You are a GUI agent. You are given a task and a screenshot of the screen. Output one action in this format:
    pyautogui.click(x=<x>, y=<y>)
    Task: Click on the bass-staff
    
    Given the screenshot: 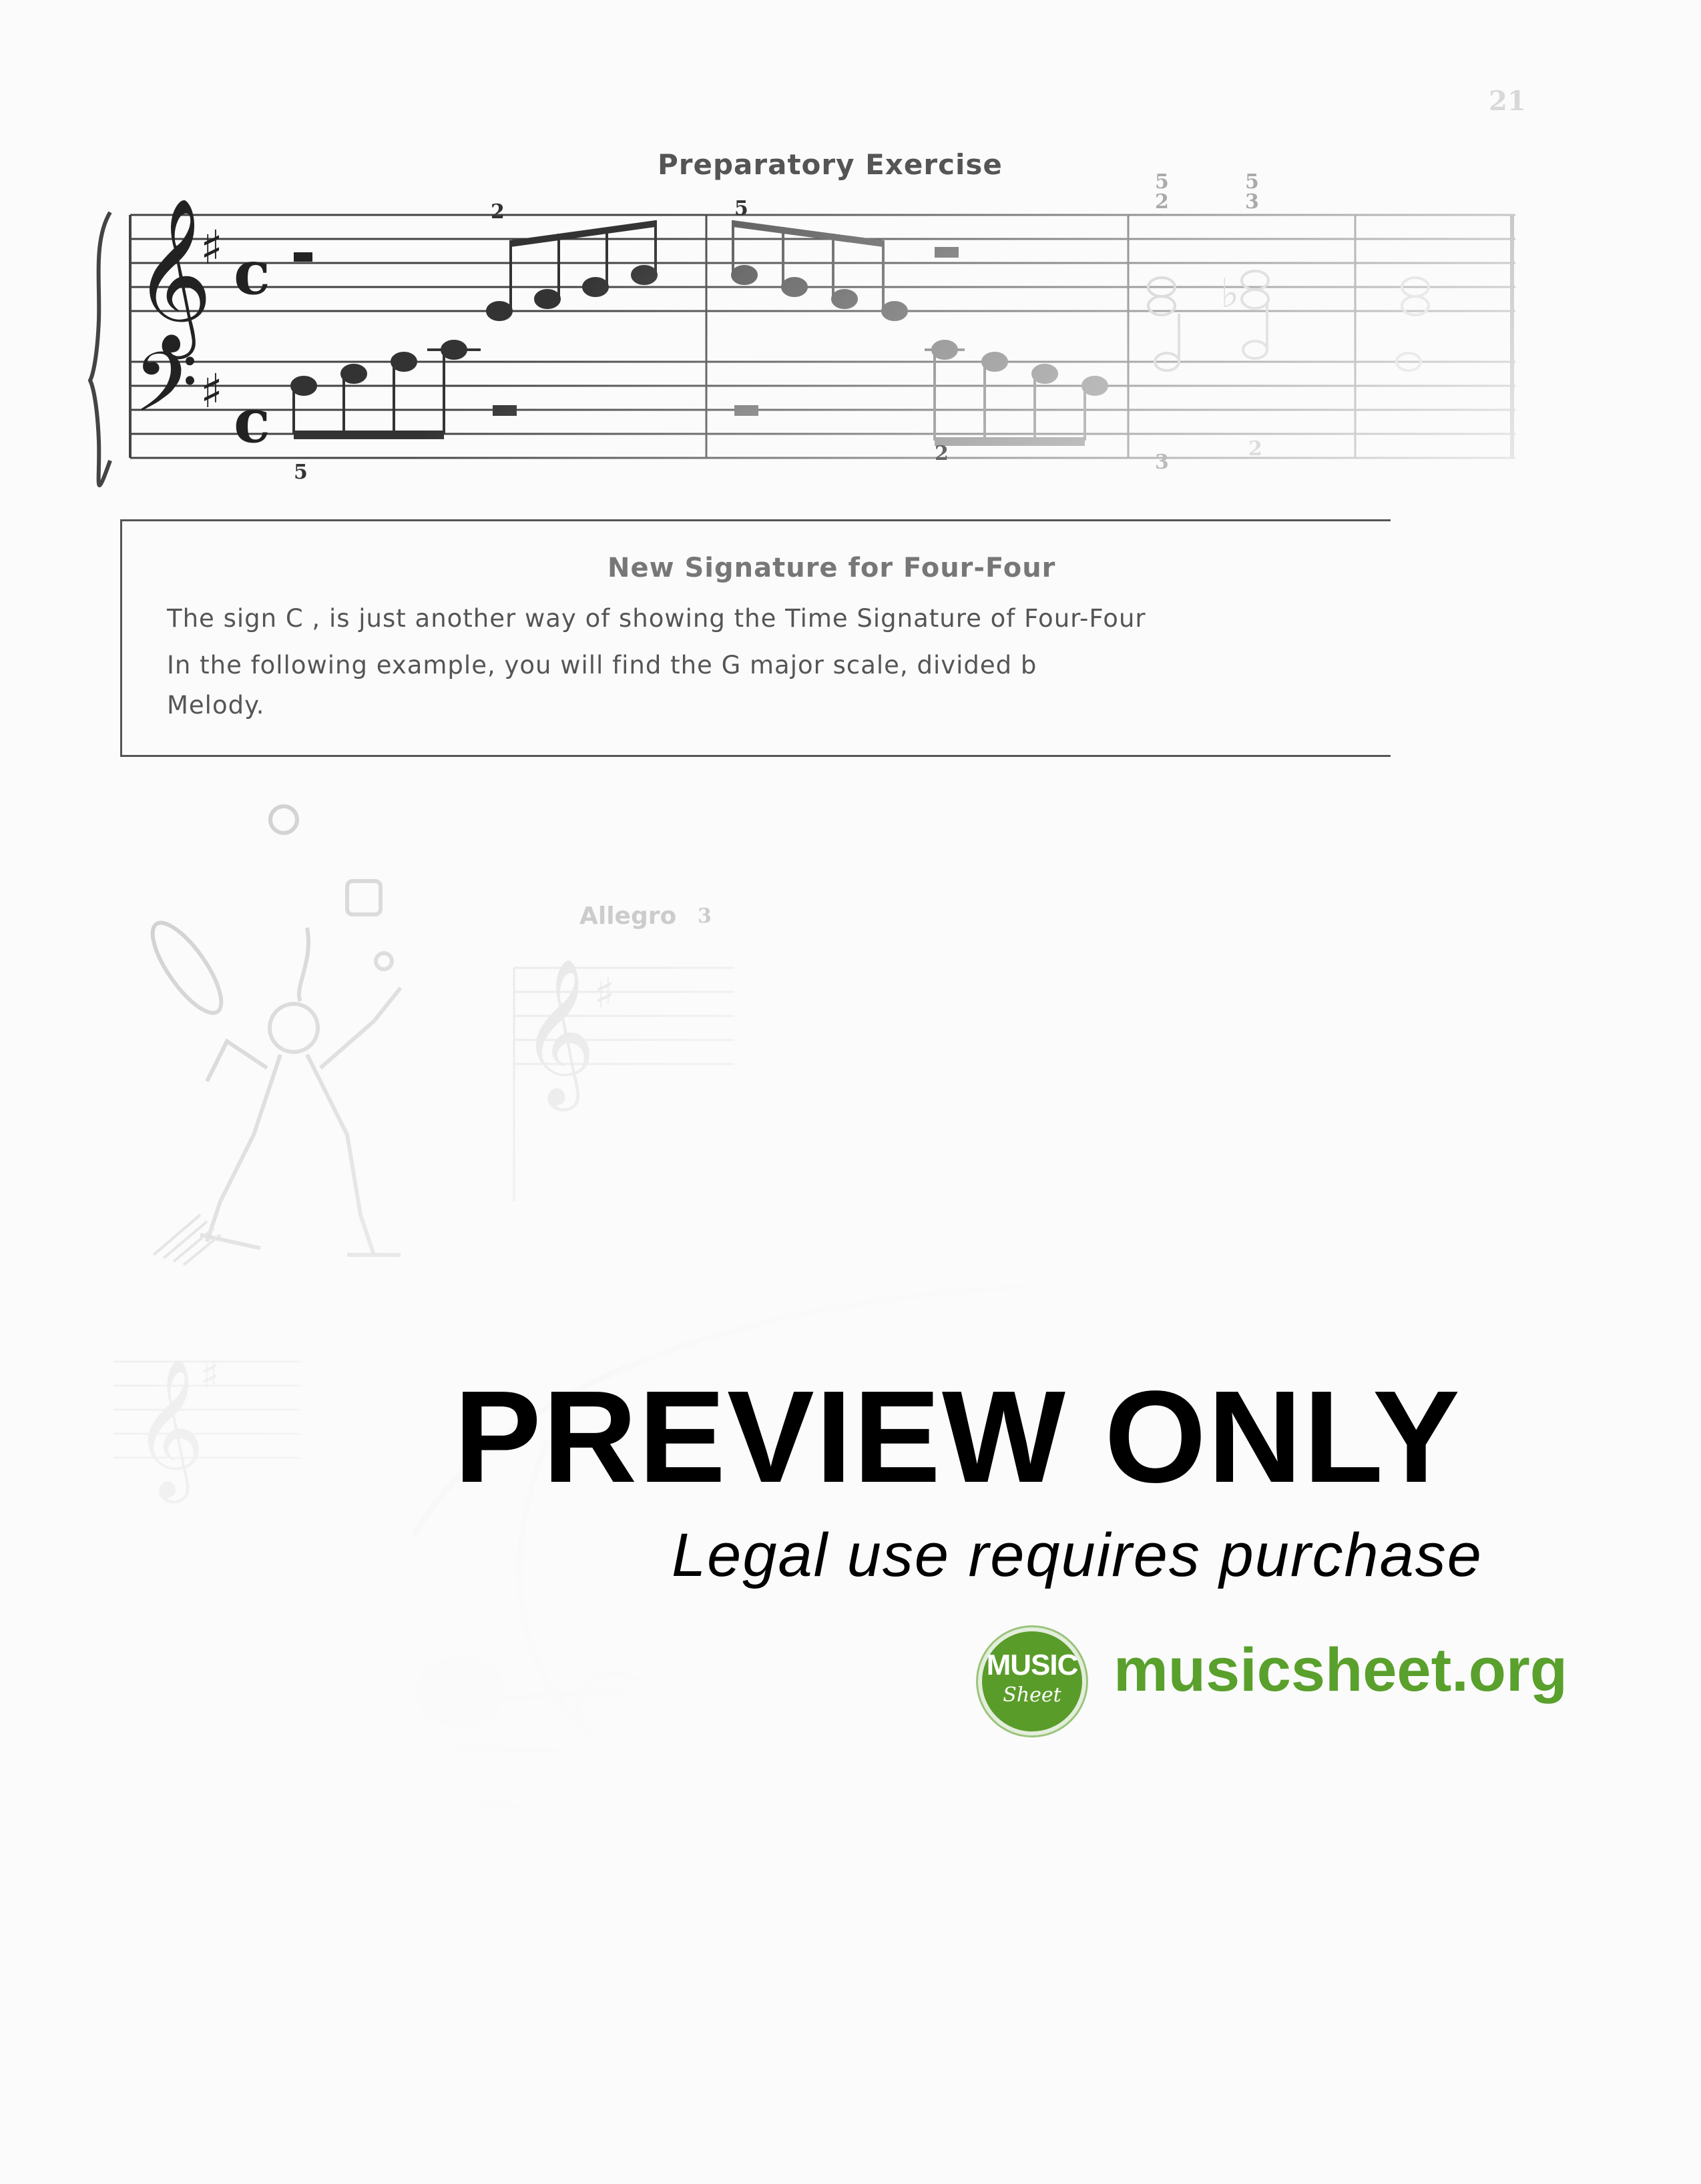 What is the action you would take?
    pyautogui.click(x=822, y=409)
    